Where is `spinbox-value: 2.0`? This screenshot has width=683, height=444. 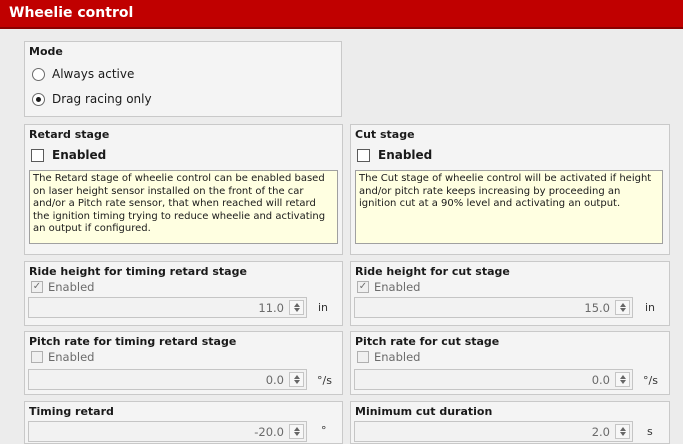 spinbox-value: 2.0 is located at coordinates (601, 432).